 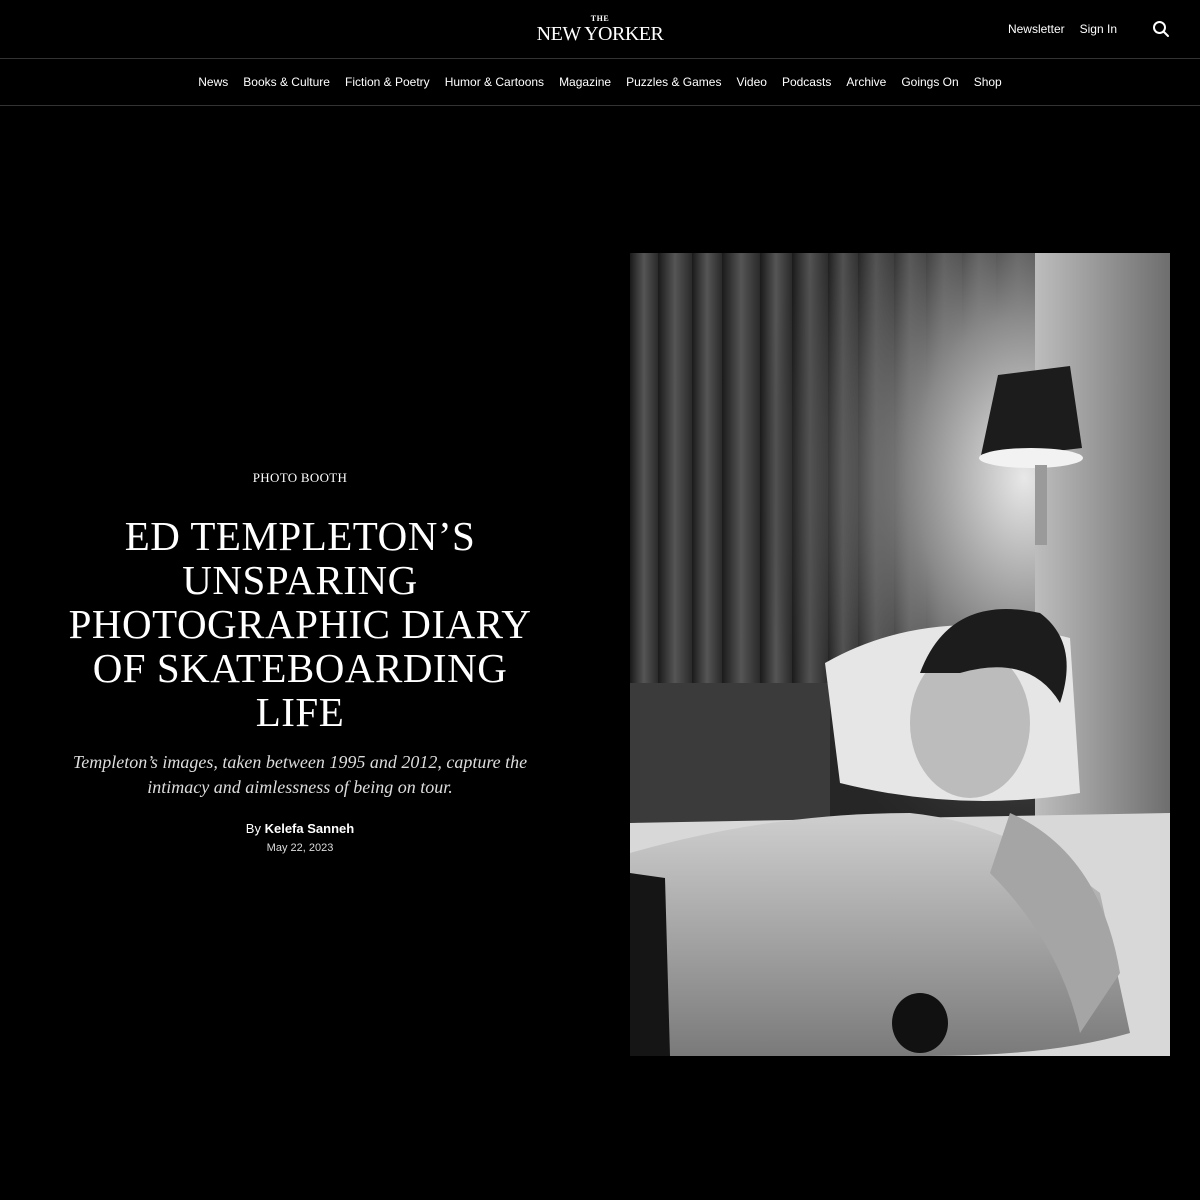 What do you see at coordinates (387, 82) in the screenshot?
I see `nav-item-fiction-poetry: Fiction & Poetry` at bounding box center [387, 82].